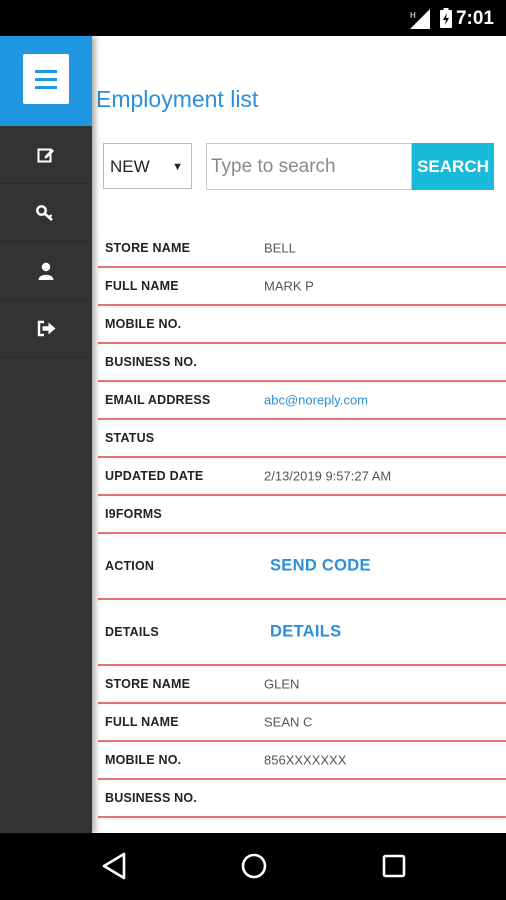 The height and width of the screenshot is (900, 506). I want to click on table-row: DETAILS DETAILS, so click(302, 633).